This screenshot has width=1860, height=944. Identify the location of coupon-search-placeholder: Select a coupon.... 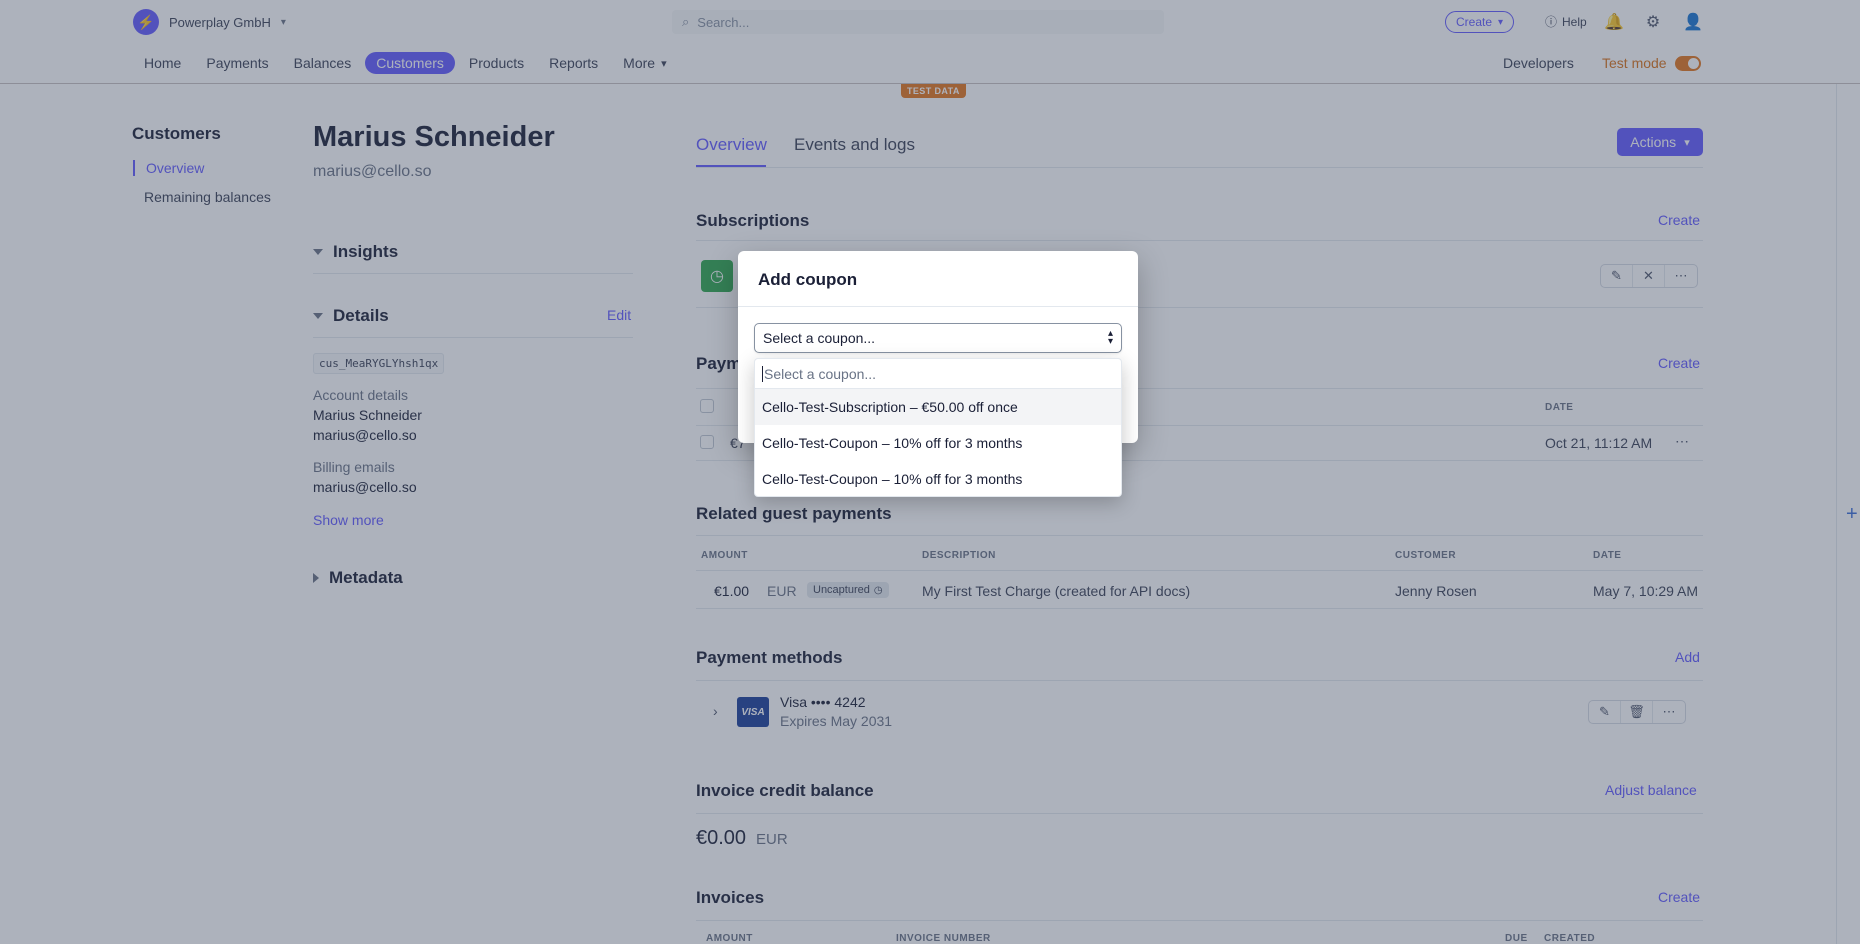
(820, 373).